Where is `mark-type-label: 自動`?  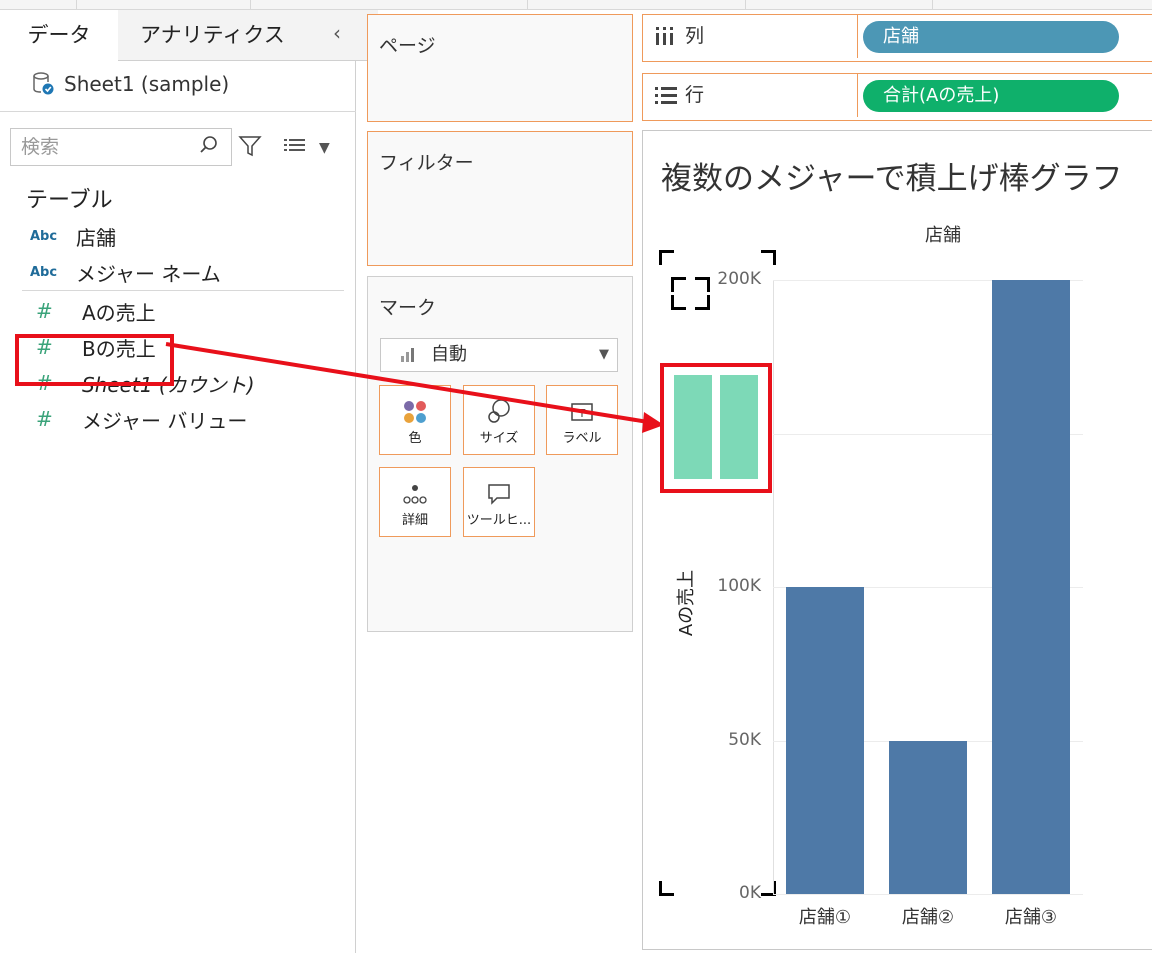
mark-type-label: 自動 is located at coordinates (449, 354).